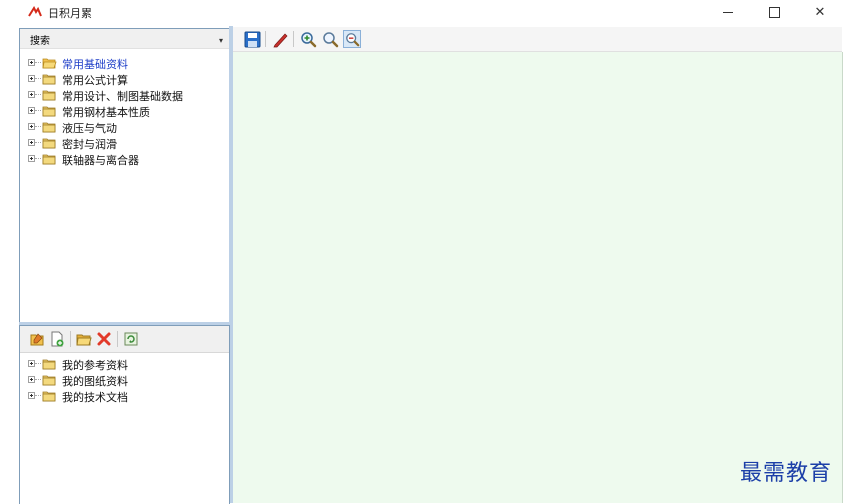 The width and height of the screenshot is (863, 504). I want to click on save-button, so click(252, 39).